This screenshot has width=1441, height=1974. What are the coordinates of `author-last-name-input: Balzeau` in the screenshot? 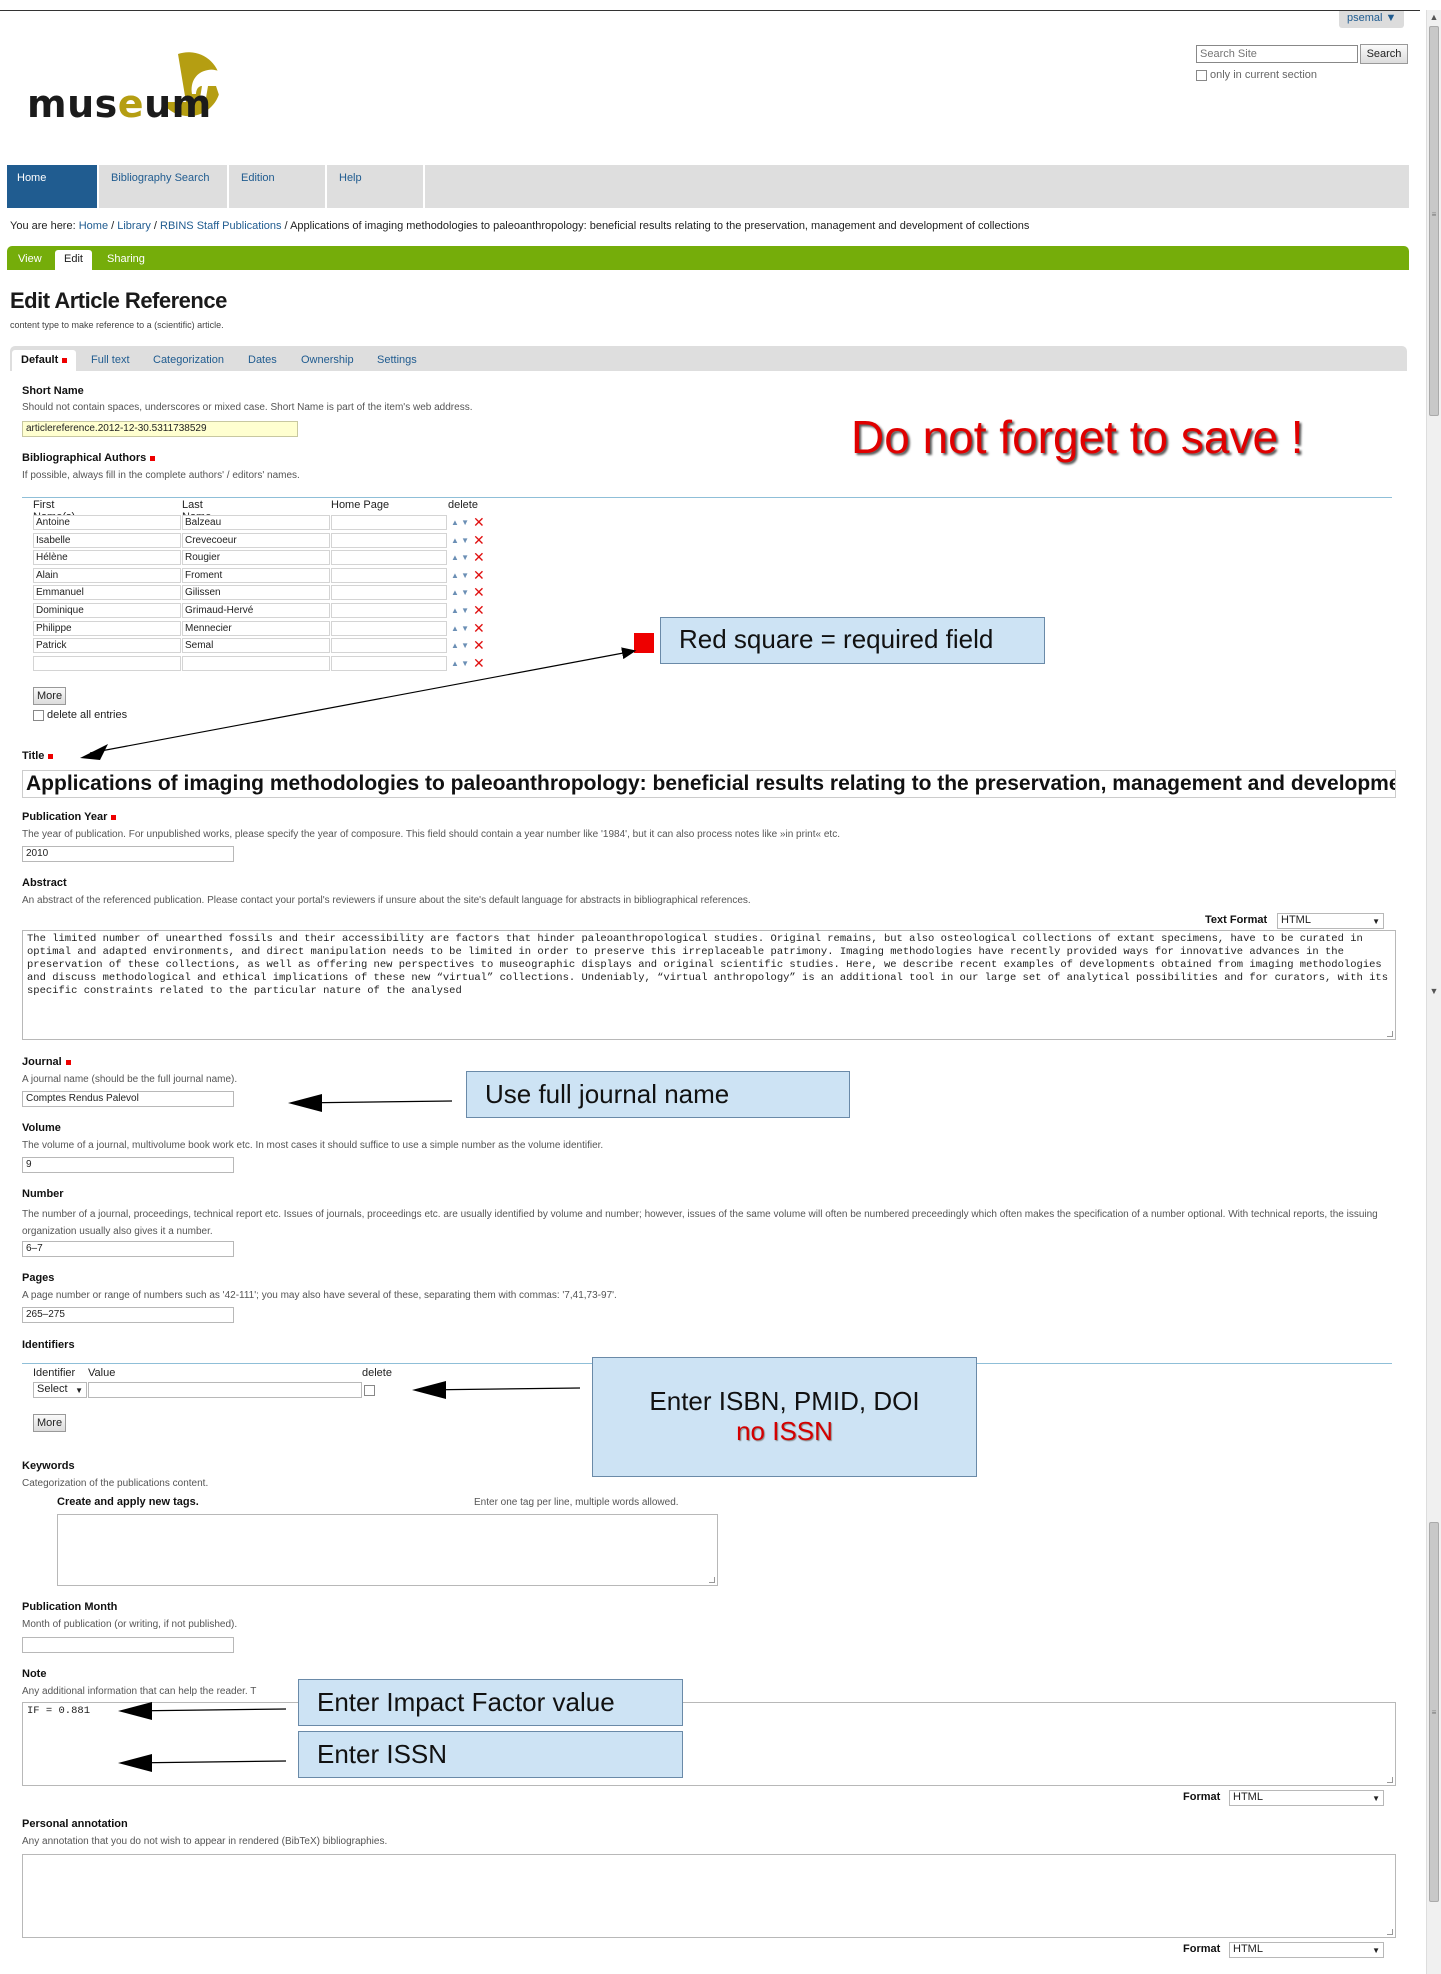 It's located at (256, 522).